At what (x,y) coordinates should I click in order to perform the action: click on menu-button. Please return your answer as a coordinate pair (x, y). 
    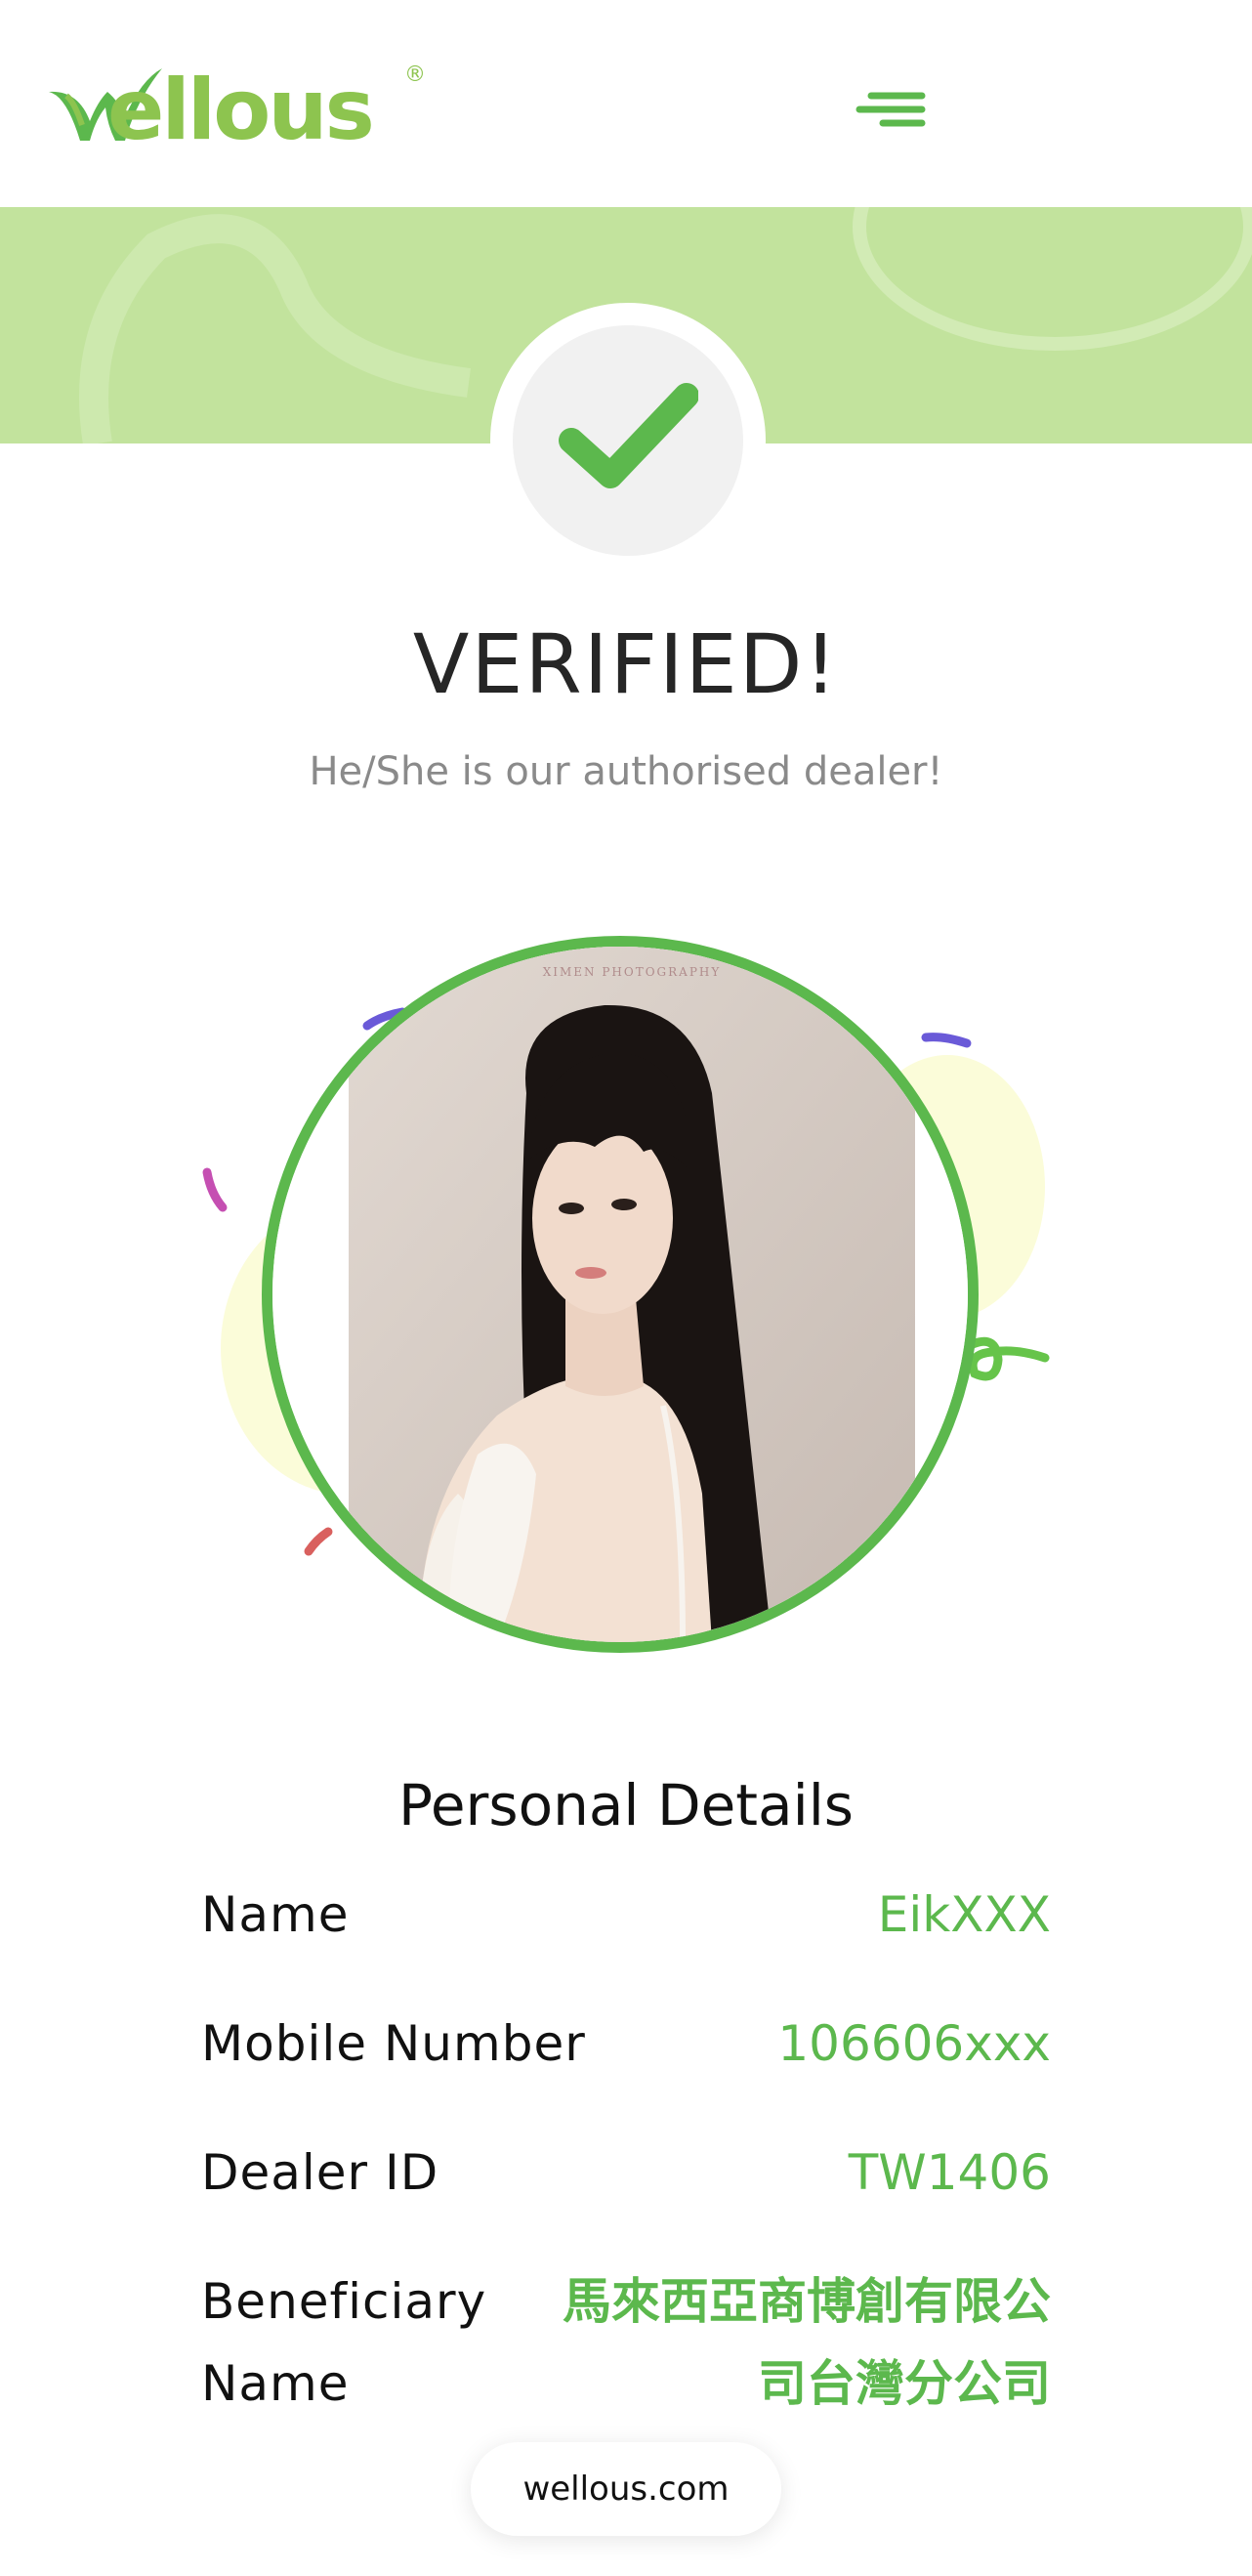
    Looking at the image, I should click on (891, 109).